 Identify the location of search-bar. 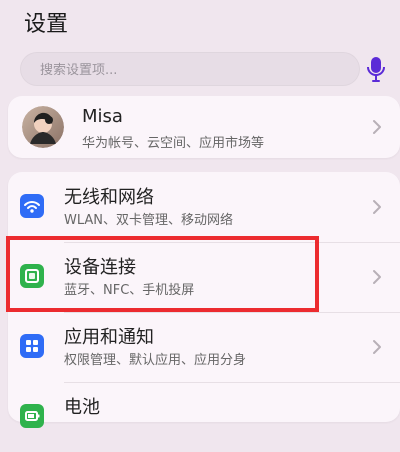
(190, 70).